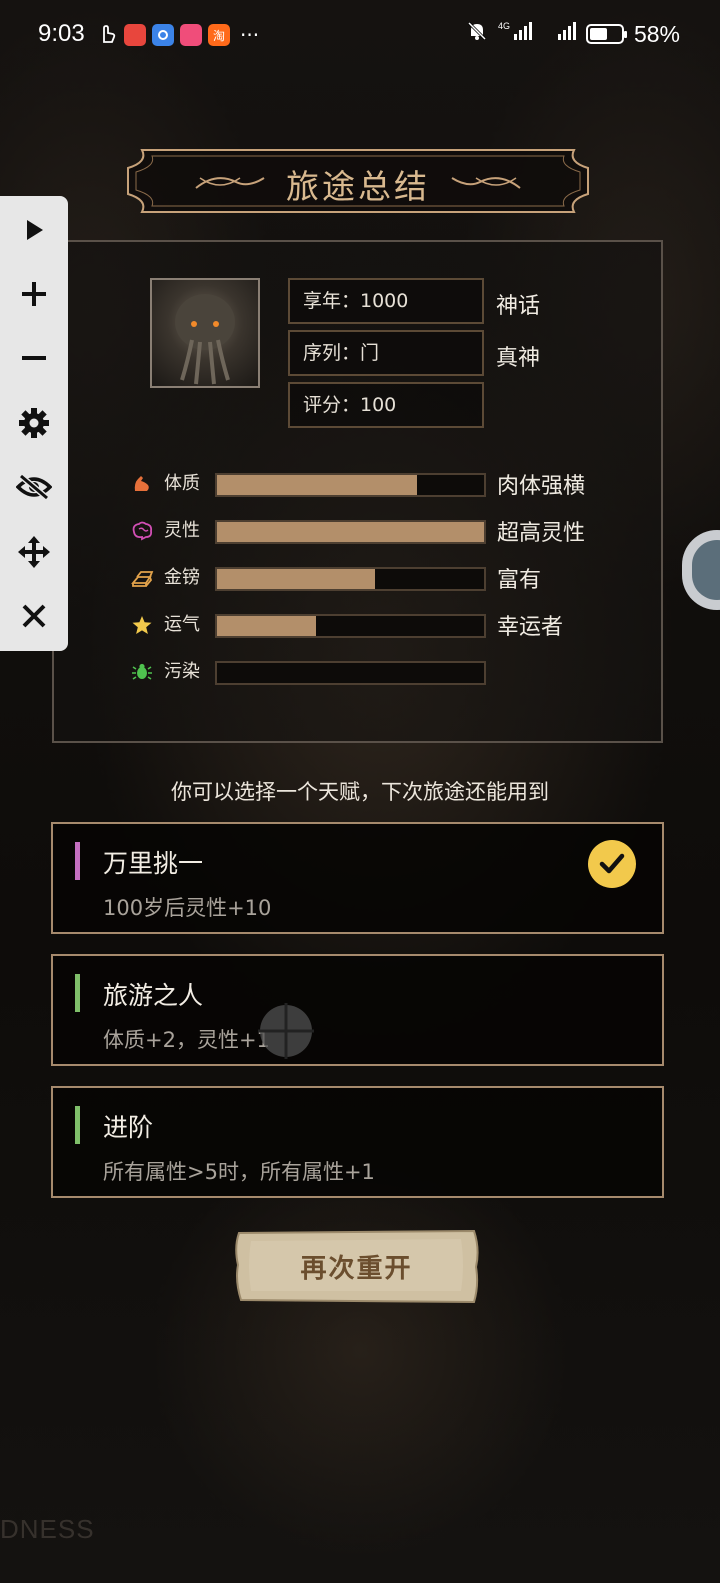  I want to click on gear-icon, so click(34, 423).